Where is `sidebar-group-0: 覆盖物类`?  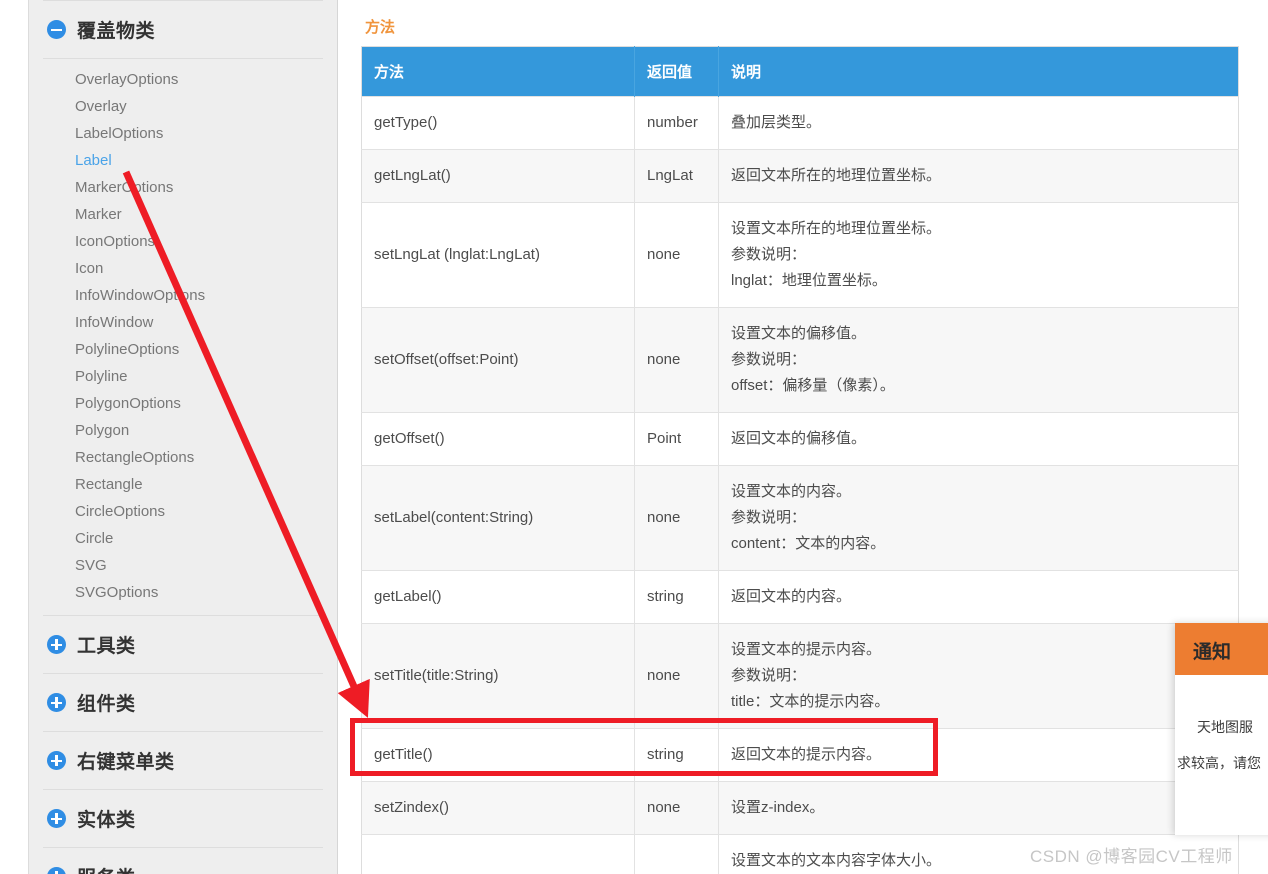 sidebar-group-0: 覆盖物类 is located at coordinates (183, 29).